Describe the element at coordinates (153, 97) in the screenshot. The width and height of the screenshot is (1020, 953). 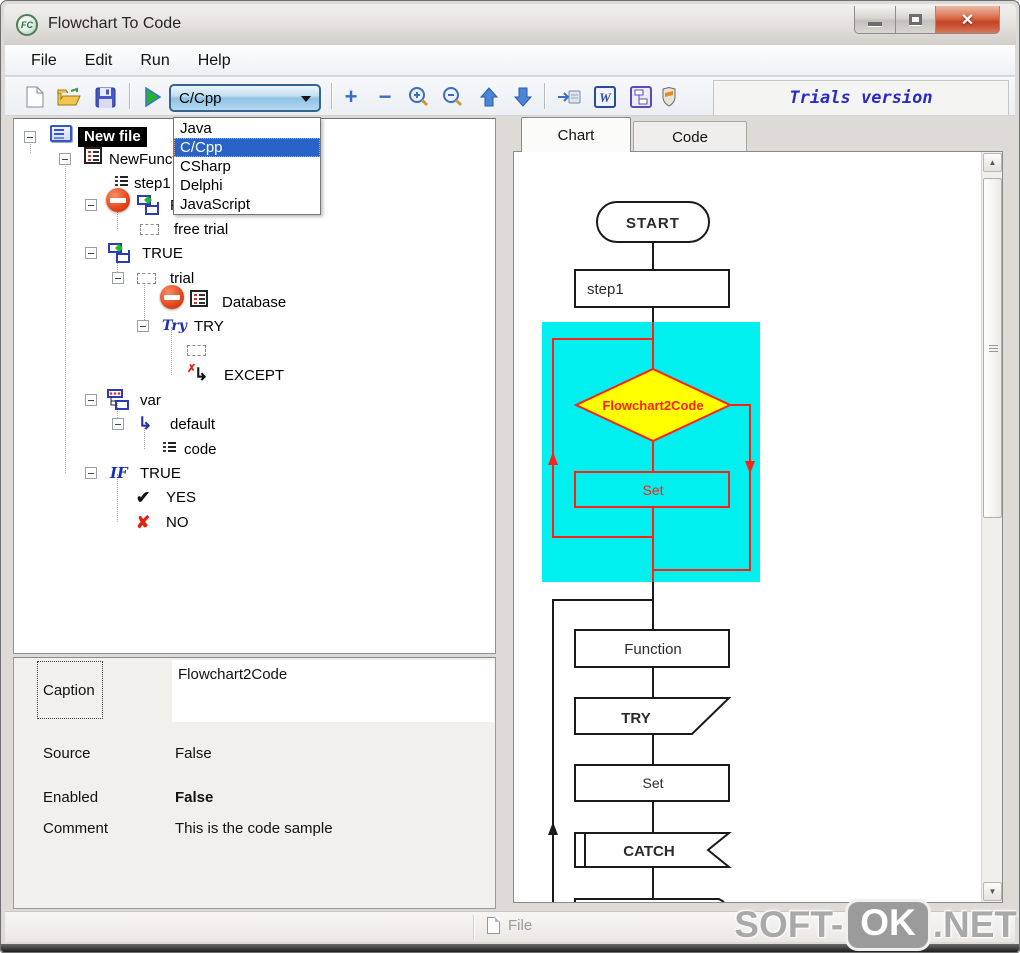
I see `run-button` at that location.